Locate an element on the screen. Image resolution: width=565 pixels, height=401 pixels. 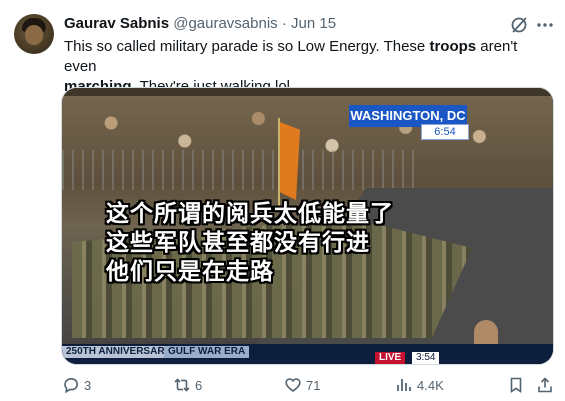
bookmark-icon is located at coordinates (516, 385).